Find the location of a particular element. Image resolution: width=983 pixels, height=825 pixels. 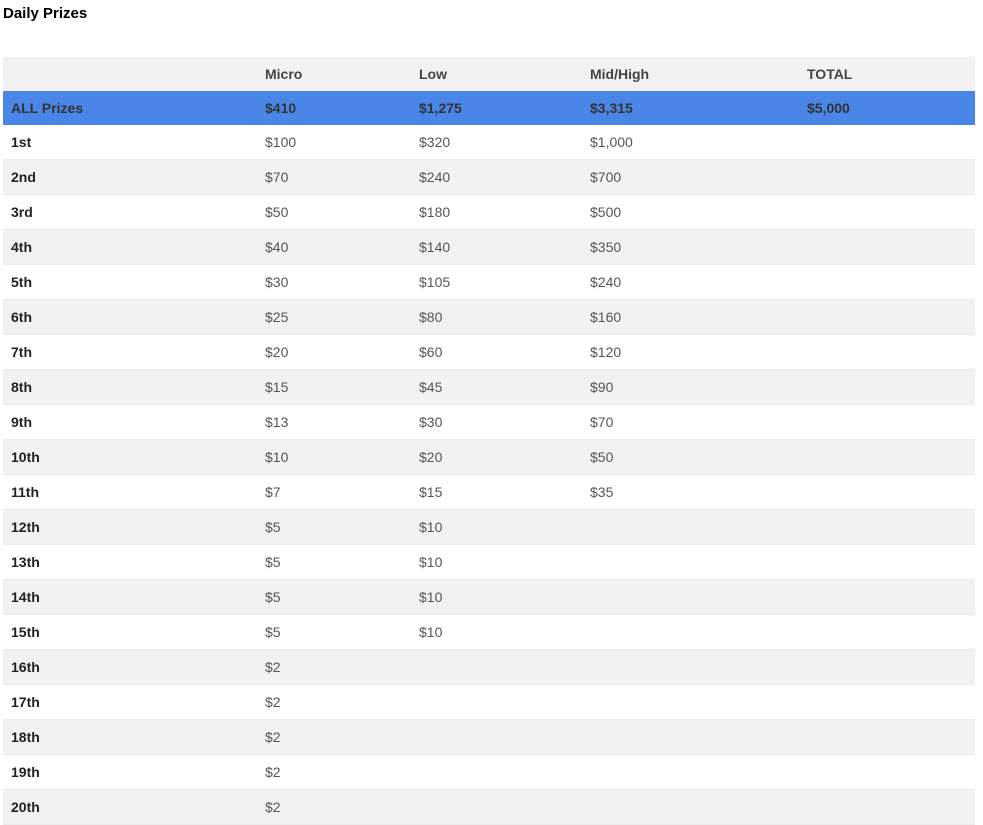

column-header-place is located at coordinates (130, 74).